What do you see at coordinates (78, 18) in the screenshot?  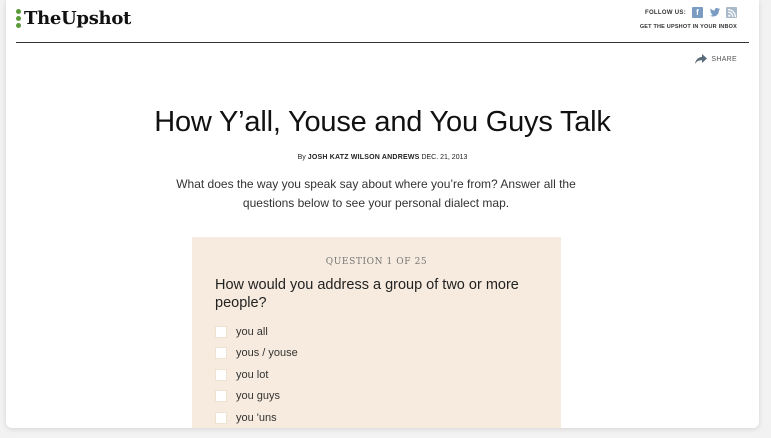 I see `logo-text: TheUpshot` at bounding box center [78, 18].